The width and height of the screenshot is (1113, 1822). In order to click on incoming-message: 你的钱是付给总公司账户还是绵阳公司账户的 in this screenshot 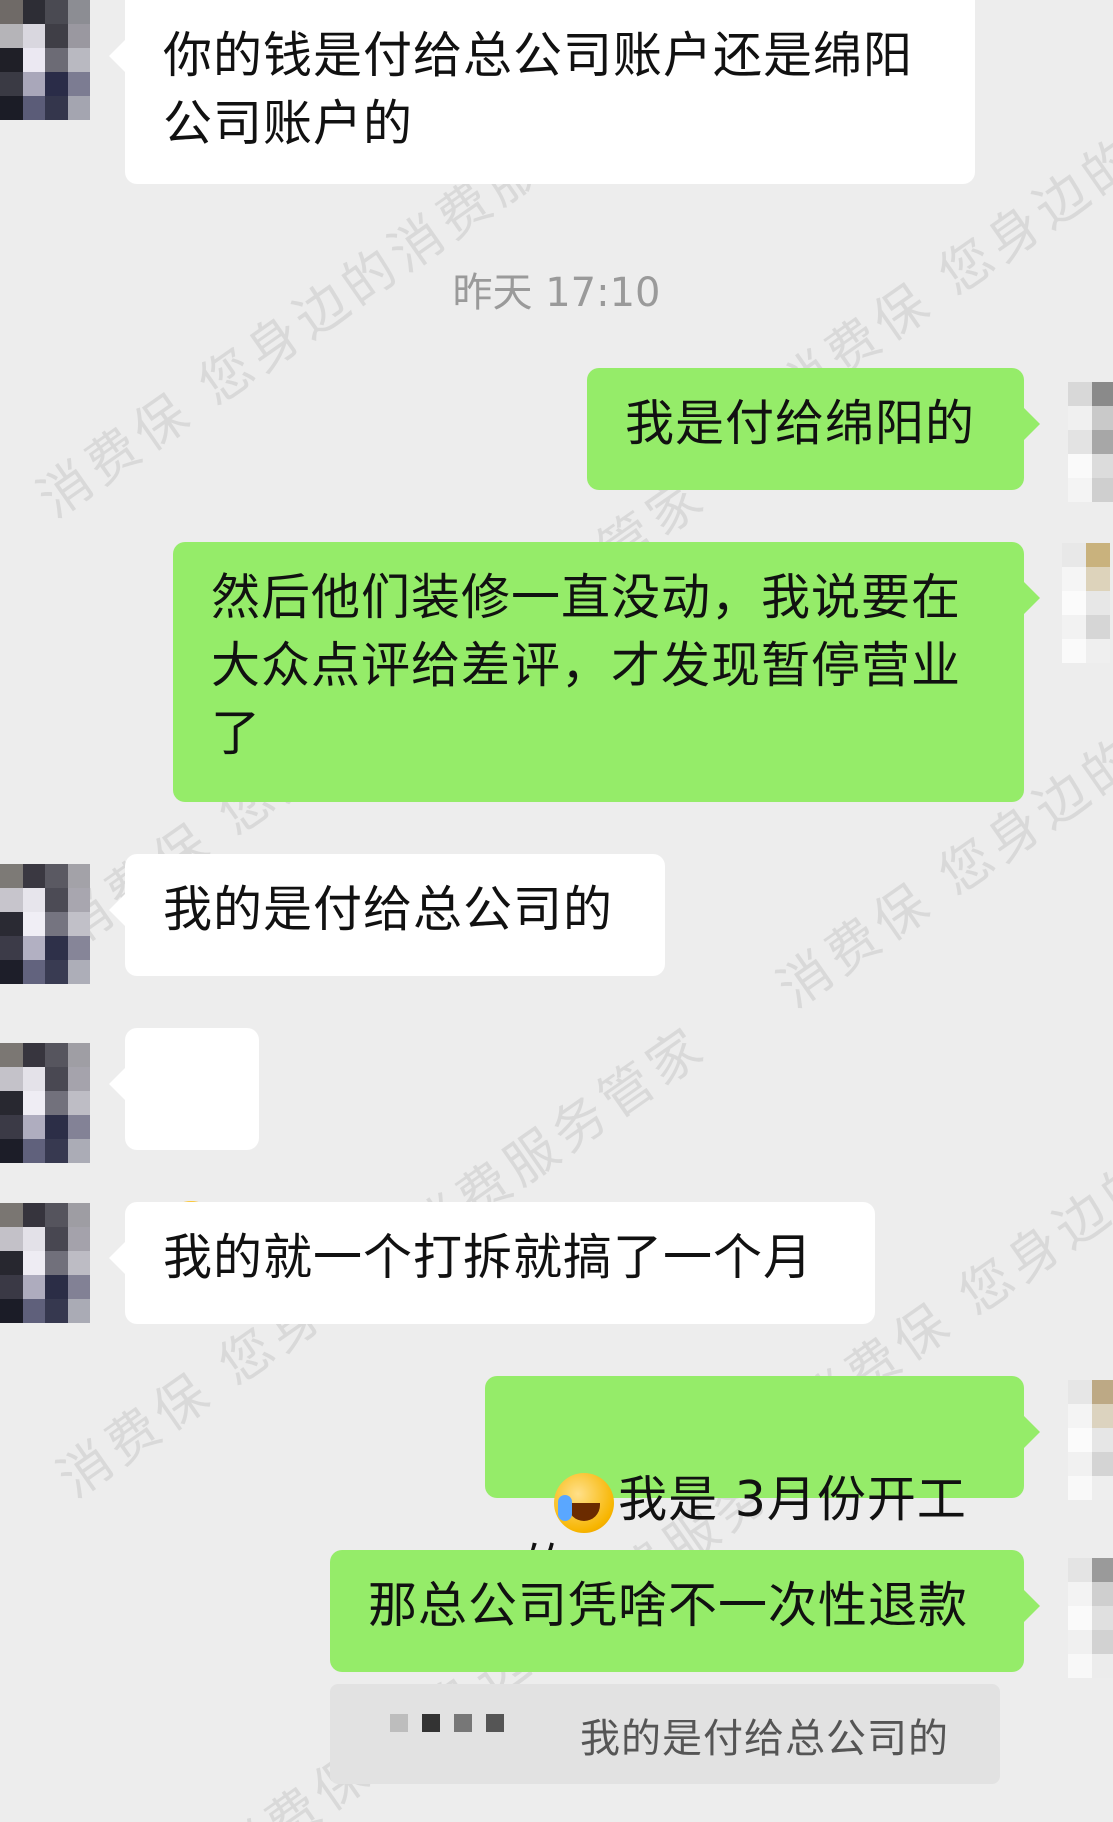, I will do `click(542, 92)`.